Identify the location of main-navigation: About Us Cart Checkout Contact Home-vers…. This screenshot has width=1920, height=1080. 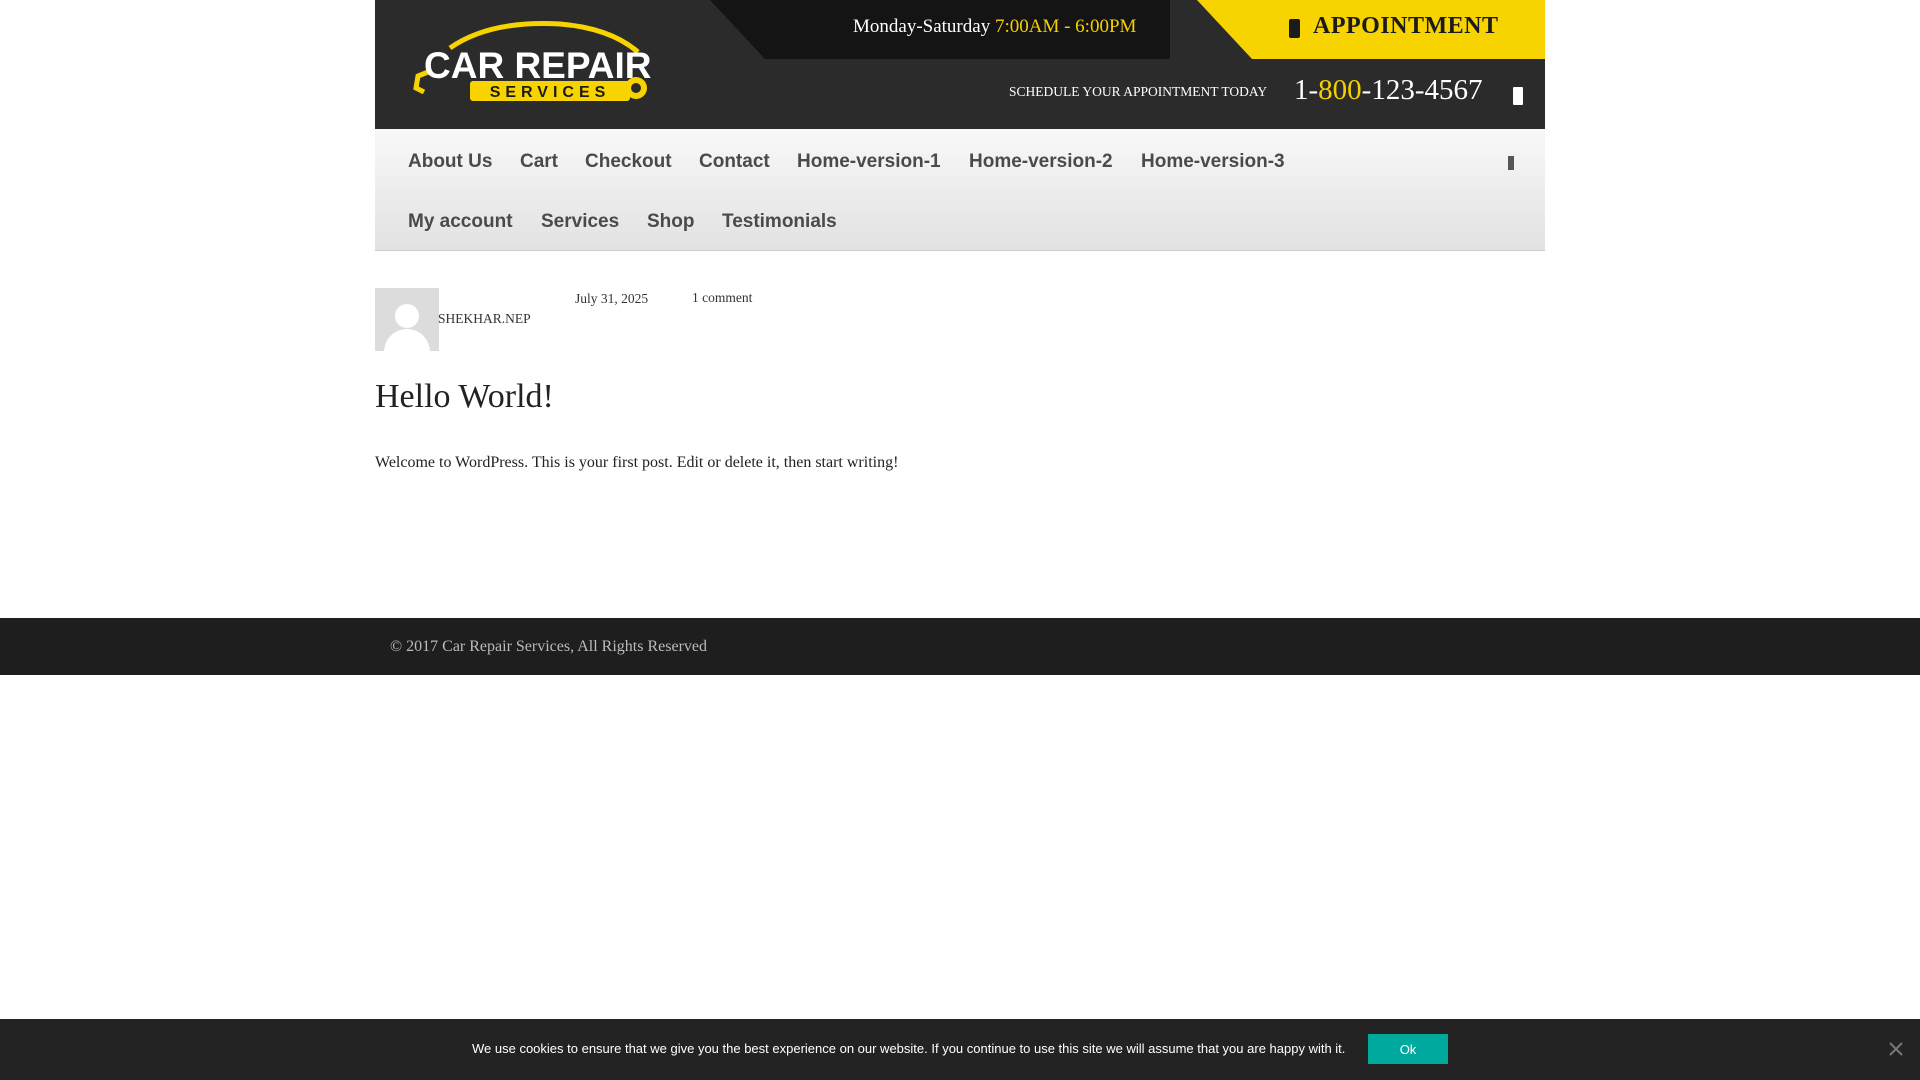
(960, 190).